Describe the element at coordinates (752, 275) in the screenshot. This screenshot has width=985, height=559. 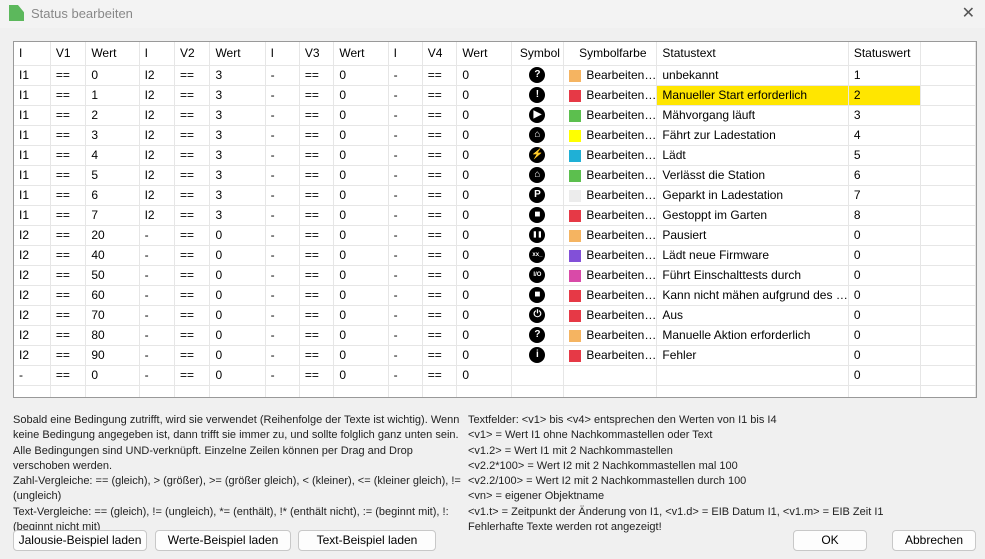
I see `status-text-cell: Führt Einschalttests durch` at that location.